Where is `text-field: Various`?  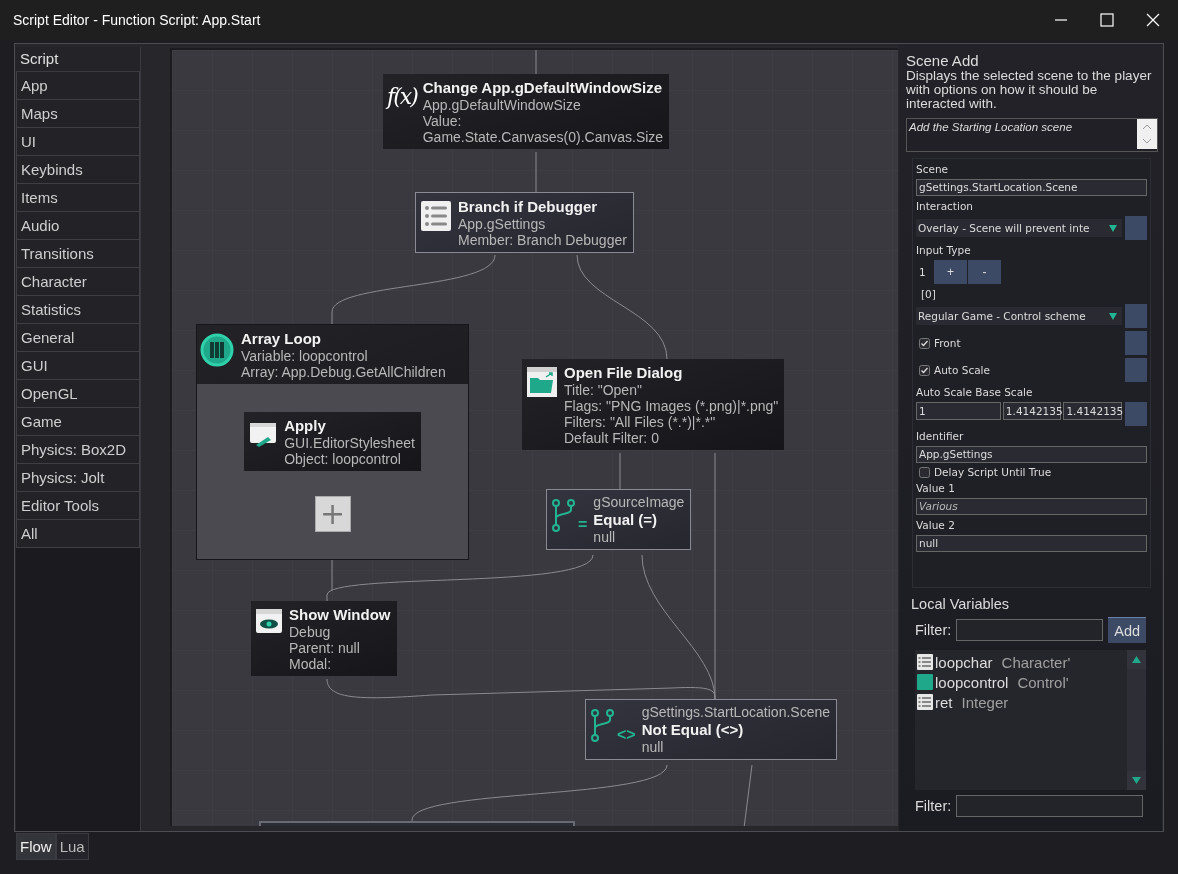
text-field: Various is located at coordinates (1031, 506).